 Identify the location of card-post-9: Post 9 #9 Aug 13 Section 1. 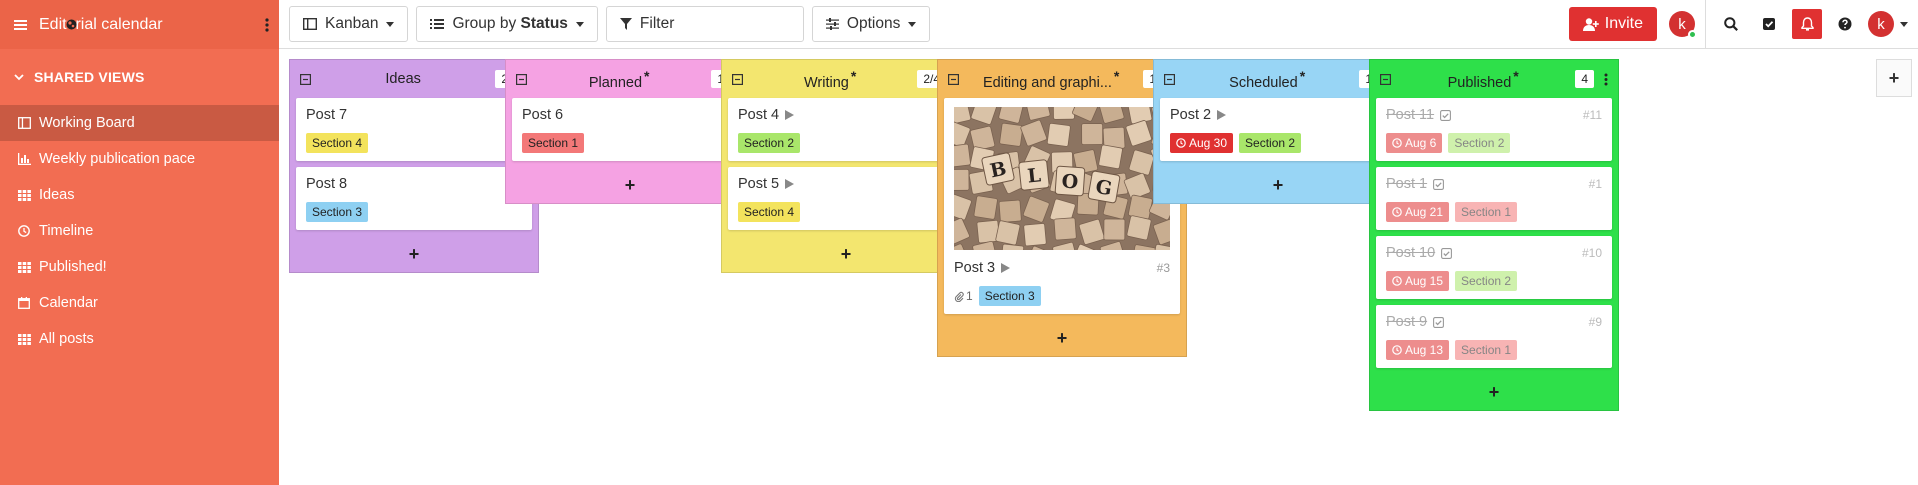
(1494, 336).